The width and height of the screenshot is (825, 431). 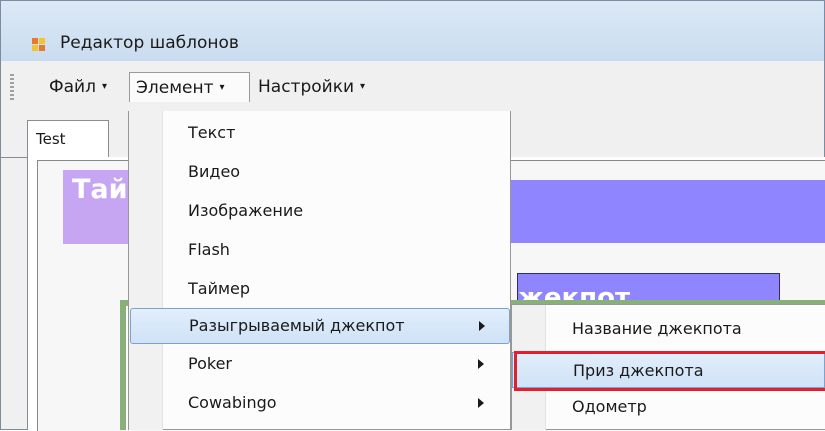 I want to click on menu-item-label: Видео, so click(x=214, y=171).